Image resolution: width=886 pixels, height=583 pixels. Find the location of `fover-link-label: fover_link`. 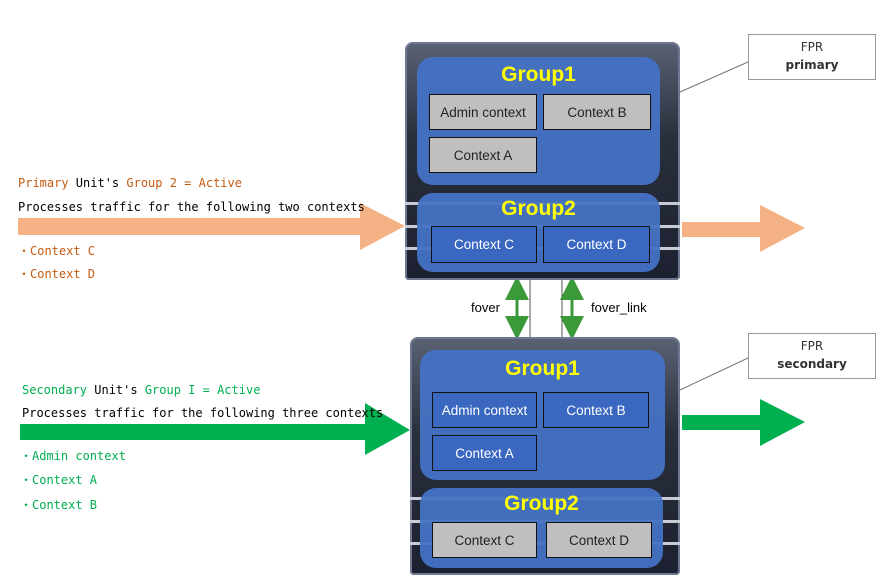

fover-link-label: fover_link is located at coordinates (619, 307).